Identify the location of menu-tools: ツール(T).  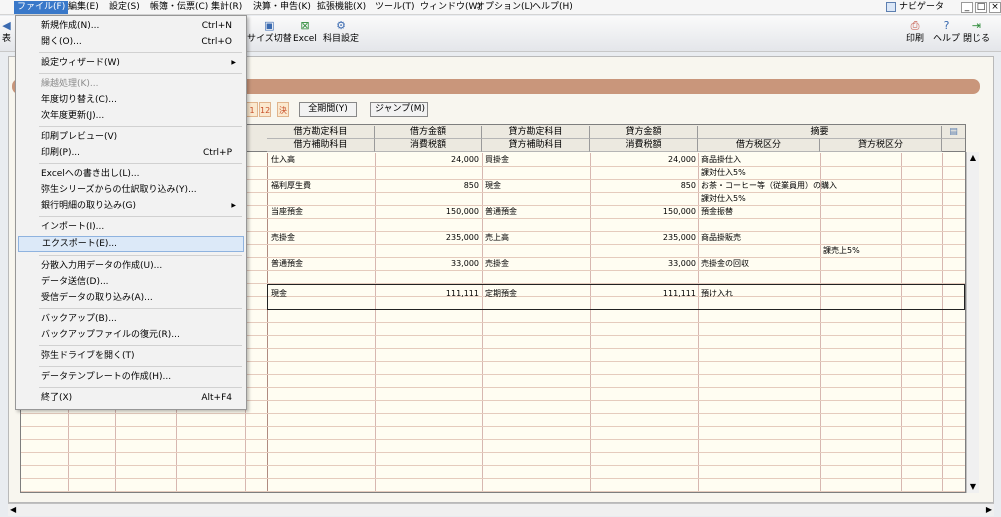
(395, 7).